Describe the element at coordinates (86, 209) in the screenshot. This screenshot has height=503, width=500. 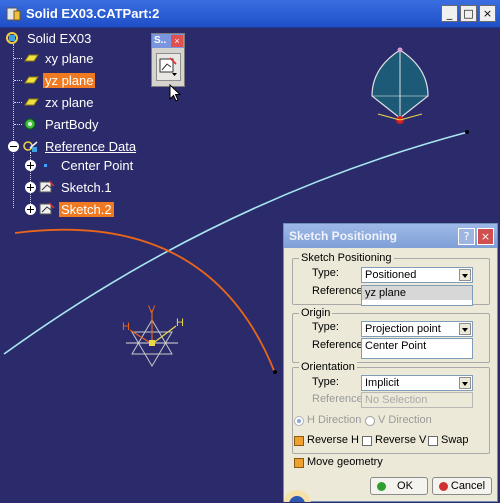
I see `tree-item-label: Sketch.2` at that location.